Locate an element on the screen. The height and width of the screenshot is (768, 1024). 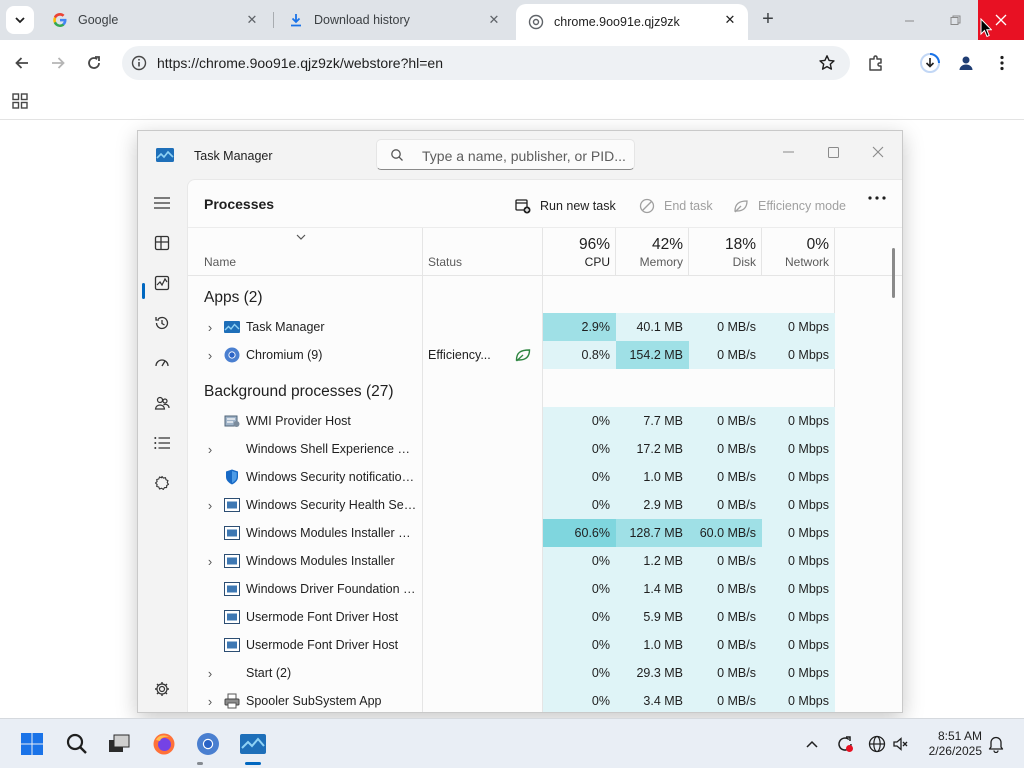
minimize-button is located at coordinates (909, 20).